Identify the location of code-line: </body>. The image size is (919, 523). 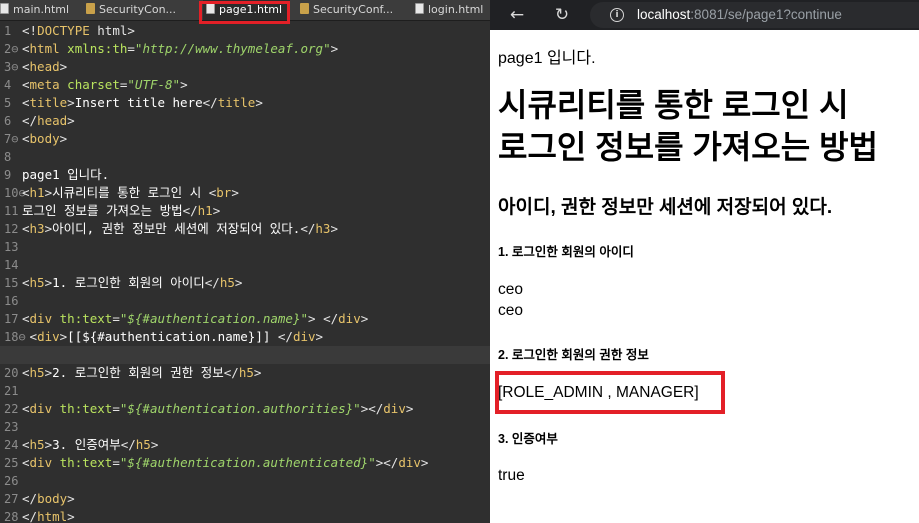
(256, 499).